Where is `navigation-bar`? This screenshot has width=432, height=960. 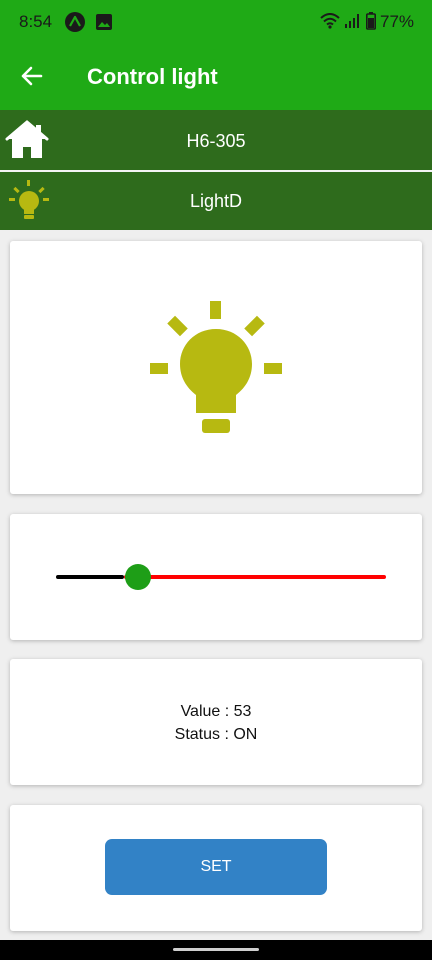
navigation-bar is located at coordinates (216, 950).